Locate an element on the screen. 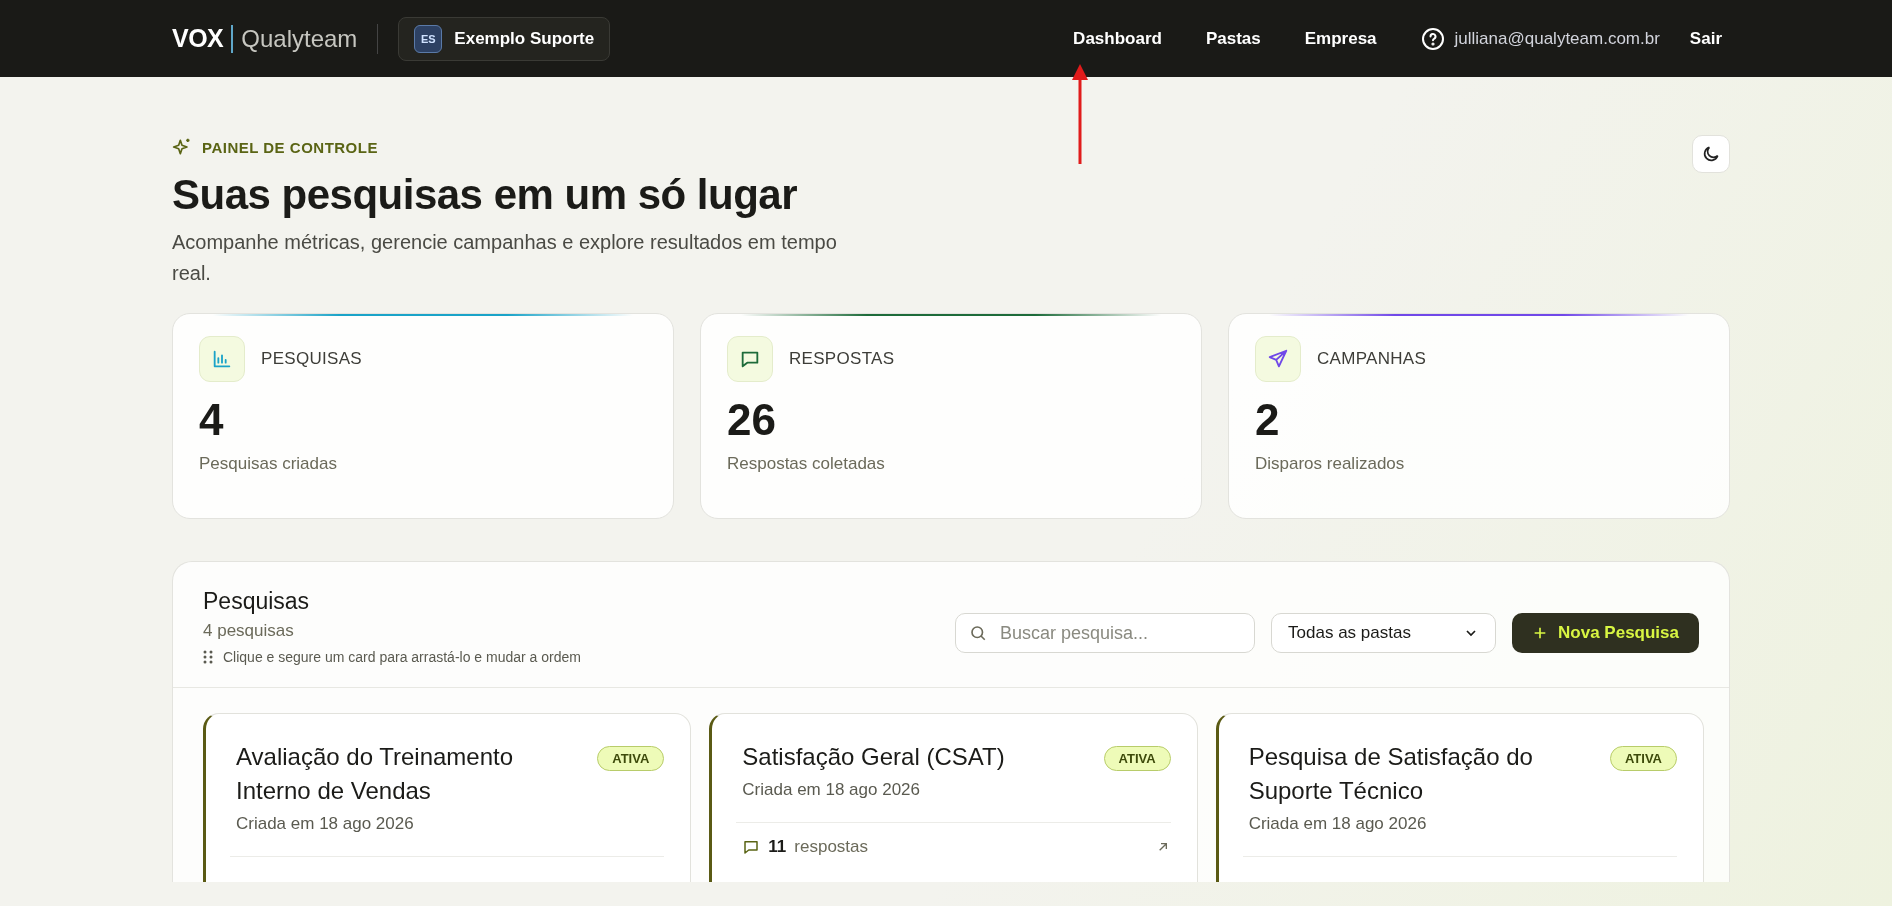  section-eyebrow: PAINEL DE CONTROLE is located at coordinates (290, 147).